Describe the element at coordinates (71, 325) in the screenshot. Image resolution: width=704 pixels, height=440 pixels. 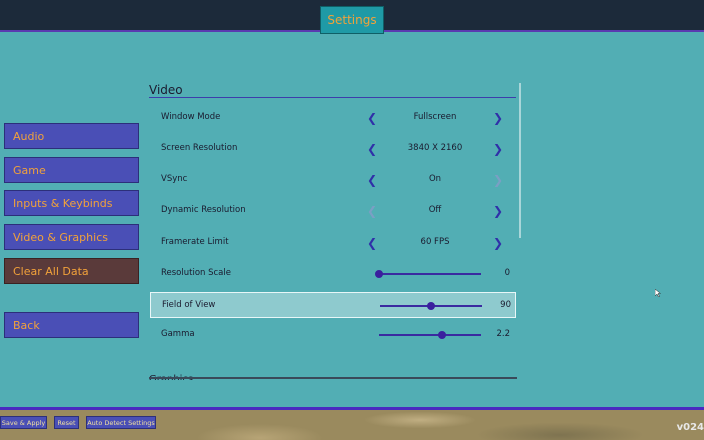
I see `back-button: Back` at that location.